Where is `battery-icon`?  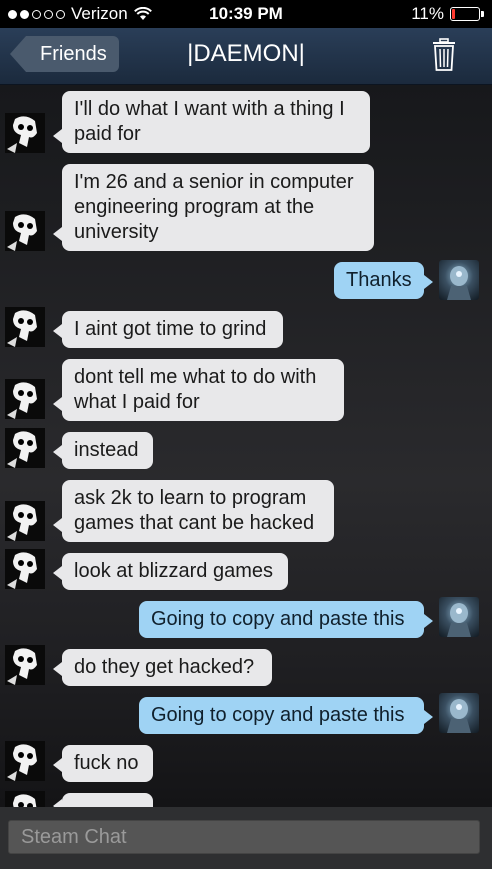
battery-icon is located at coordinates (467, 14).